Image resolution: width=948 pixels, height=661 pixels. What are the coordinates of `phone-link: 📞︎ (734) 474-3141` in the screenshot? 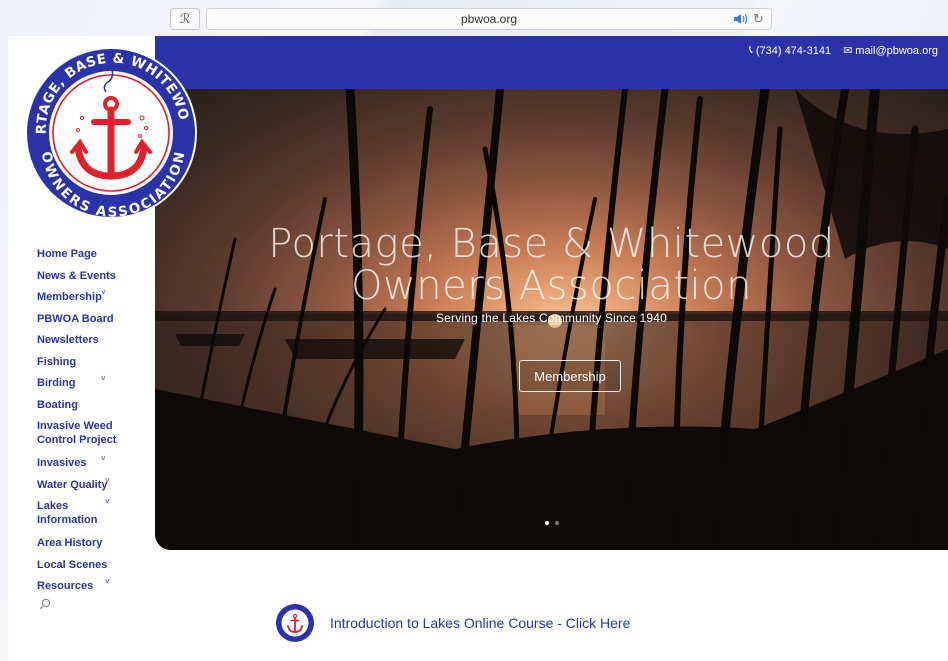 It's located at (790, 50).